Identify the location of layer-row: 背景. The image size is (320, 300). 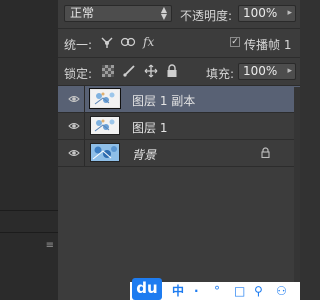
(179, 153).